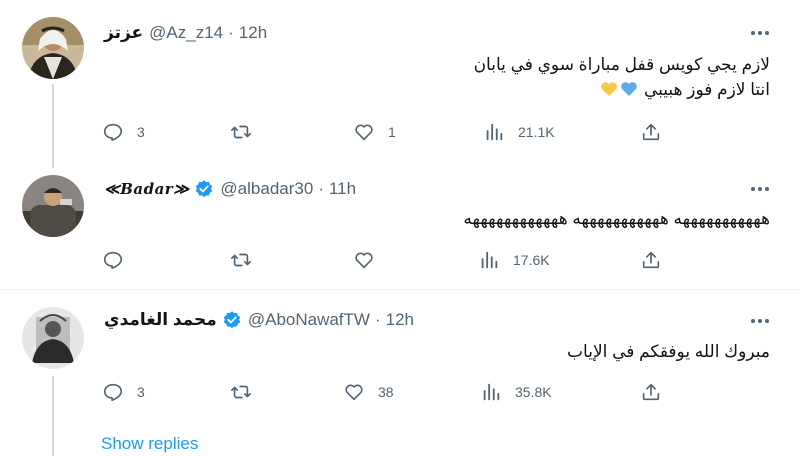 Image resolution: width=800 pixels, height=456 pixels. I want to click on tweet-header: عزتز @Az_z14 · 12h, so click(185, 33).